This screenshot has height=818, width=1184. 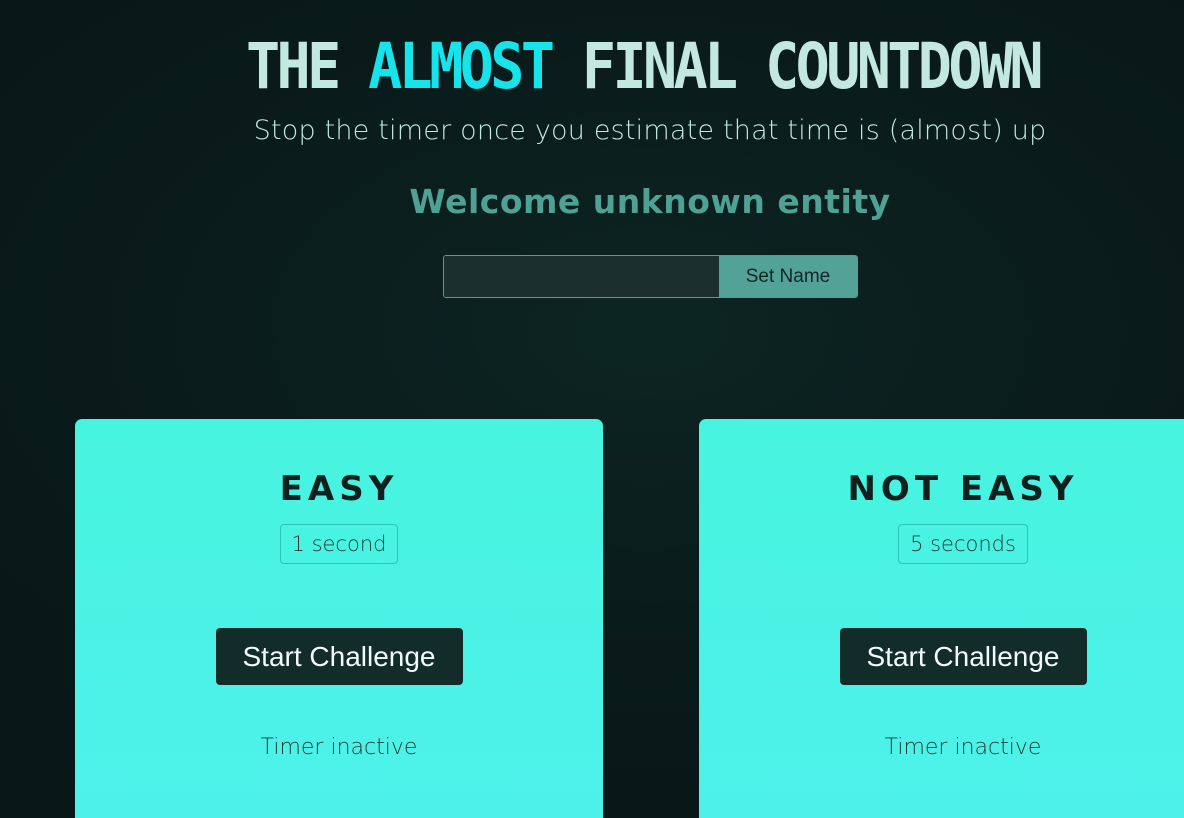 I want to click on title-part-the: THE, so click(x=307, y=66).